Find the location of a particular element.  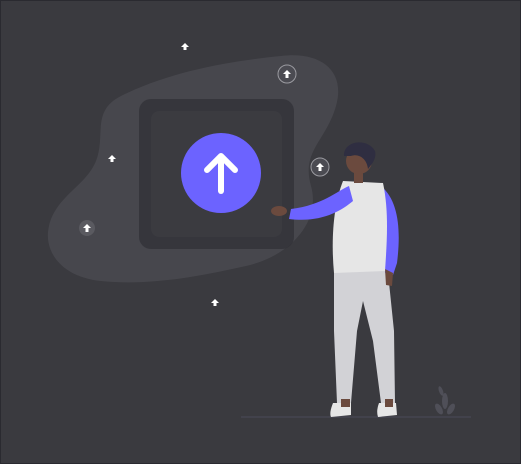

plant-icon is located at coordinates (445, 400).